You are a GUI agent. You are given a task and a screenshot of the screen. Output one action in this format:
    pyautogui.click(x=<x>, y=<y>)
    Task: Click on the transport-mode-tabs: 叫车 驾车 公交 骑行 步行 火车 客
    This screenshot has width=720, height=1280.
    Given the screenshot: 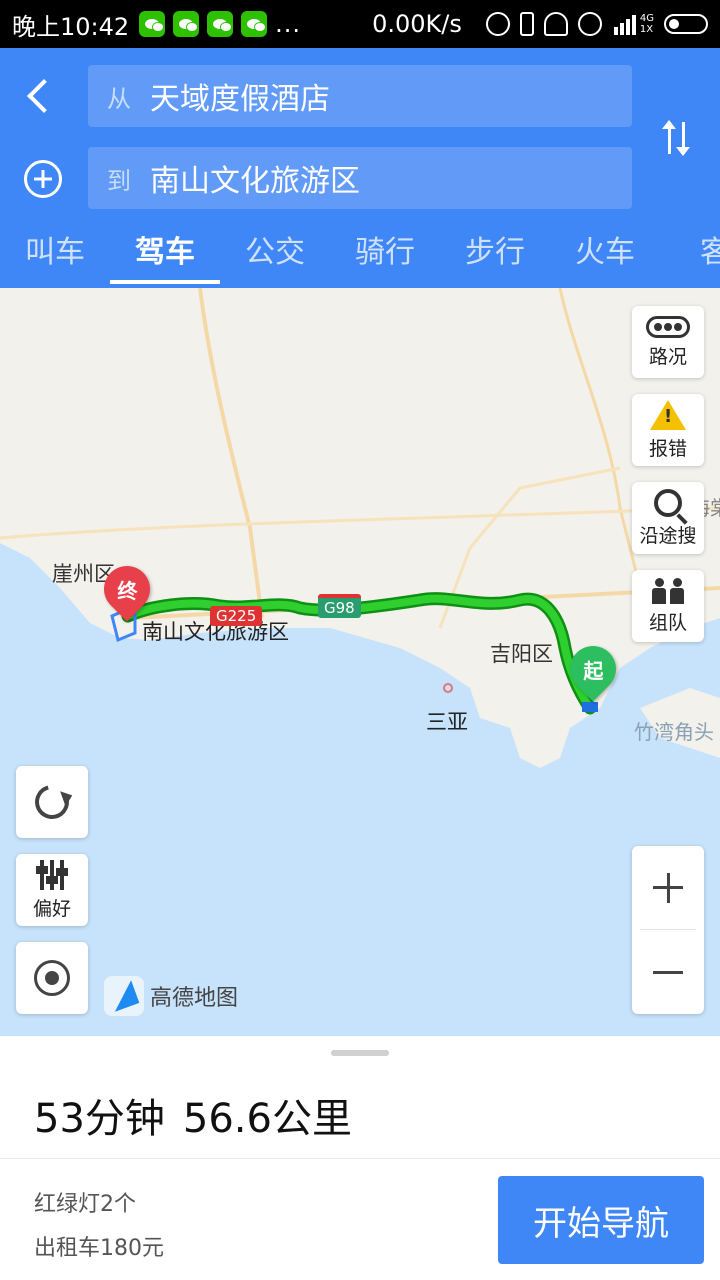 What is the action you would take?
    pyautogui.click(x=360, y=256)
    